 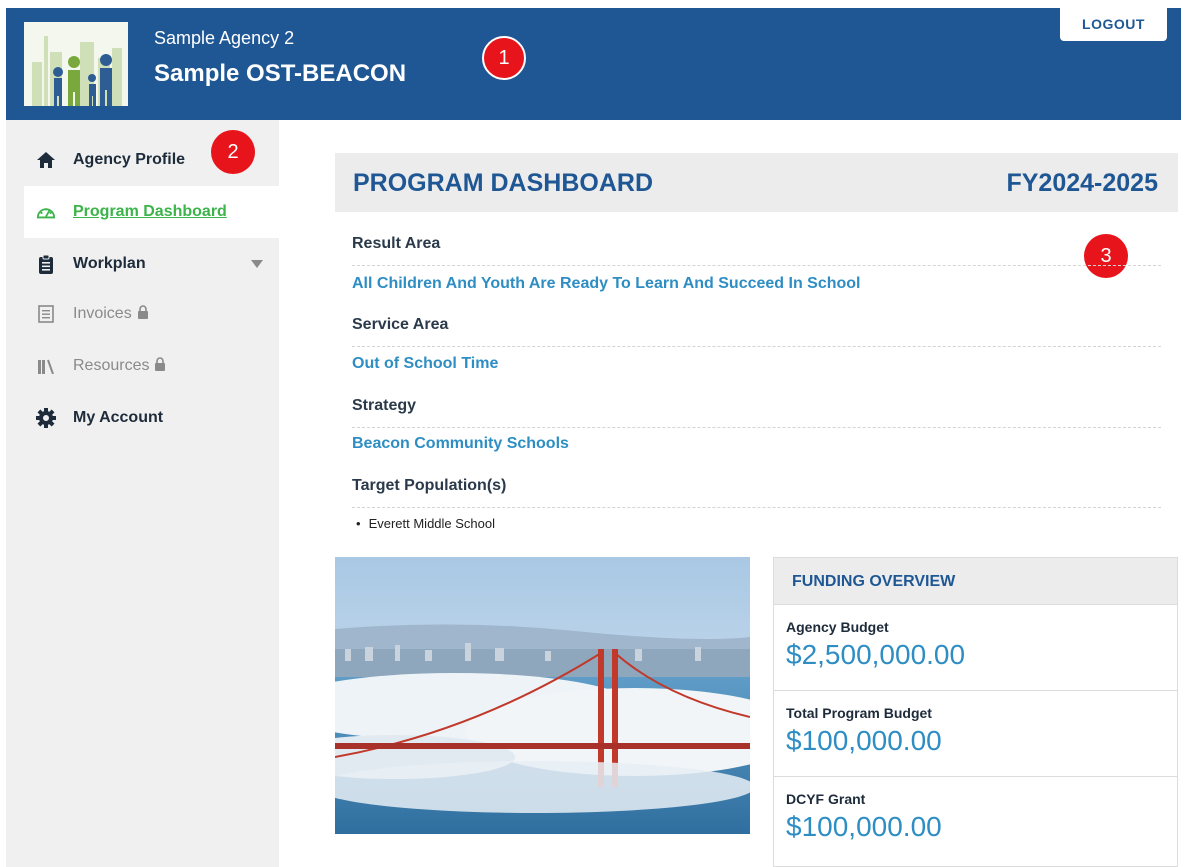 I want to click on fiscal-year: FY2024-2025, so click(x=1082, y=183).